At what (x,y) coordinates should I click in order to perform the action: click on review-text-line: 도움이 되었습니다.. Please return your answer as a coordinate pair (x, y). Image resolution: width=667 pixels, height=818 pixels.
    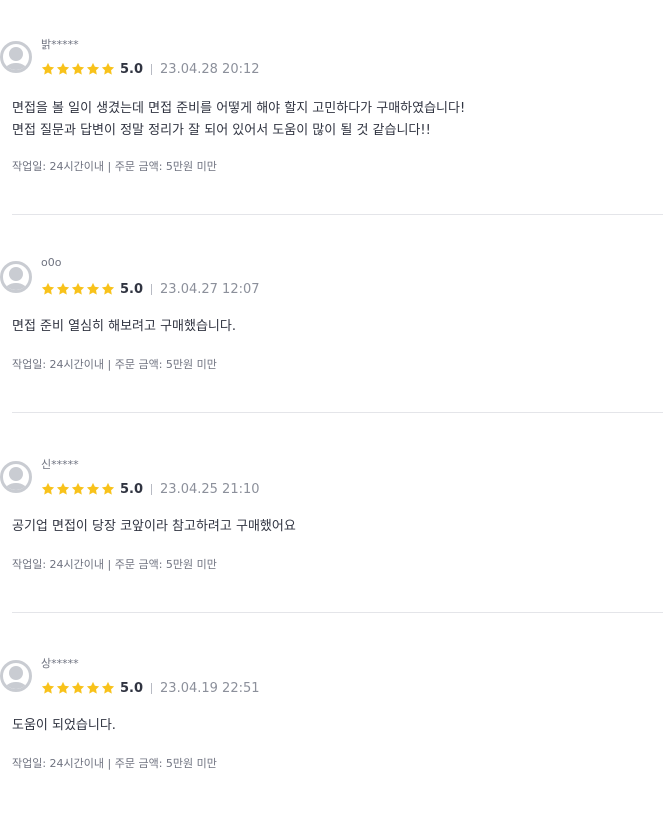
    Looking at the image, I should click on (64, 725).